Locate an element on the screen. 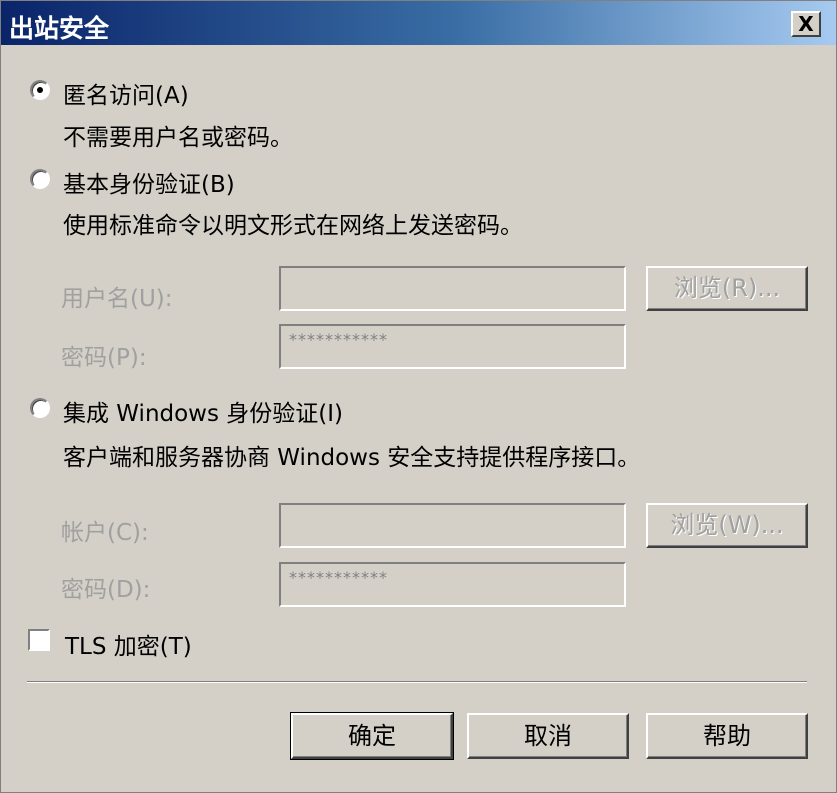 The width and height of the screenshot is (837, 793). account-label: 帐户(C): is located at coordinates (105, 533).